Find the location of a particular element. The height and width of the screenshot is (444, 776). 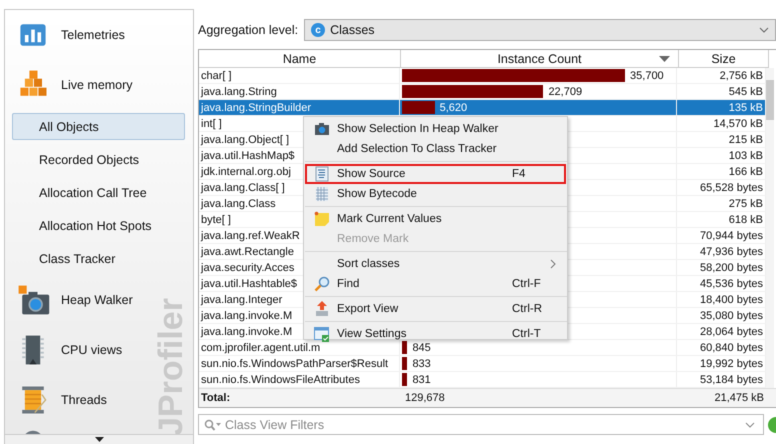

size-value: 166 kB is located at coordinates (745, 172).